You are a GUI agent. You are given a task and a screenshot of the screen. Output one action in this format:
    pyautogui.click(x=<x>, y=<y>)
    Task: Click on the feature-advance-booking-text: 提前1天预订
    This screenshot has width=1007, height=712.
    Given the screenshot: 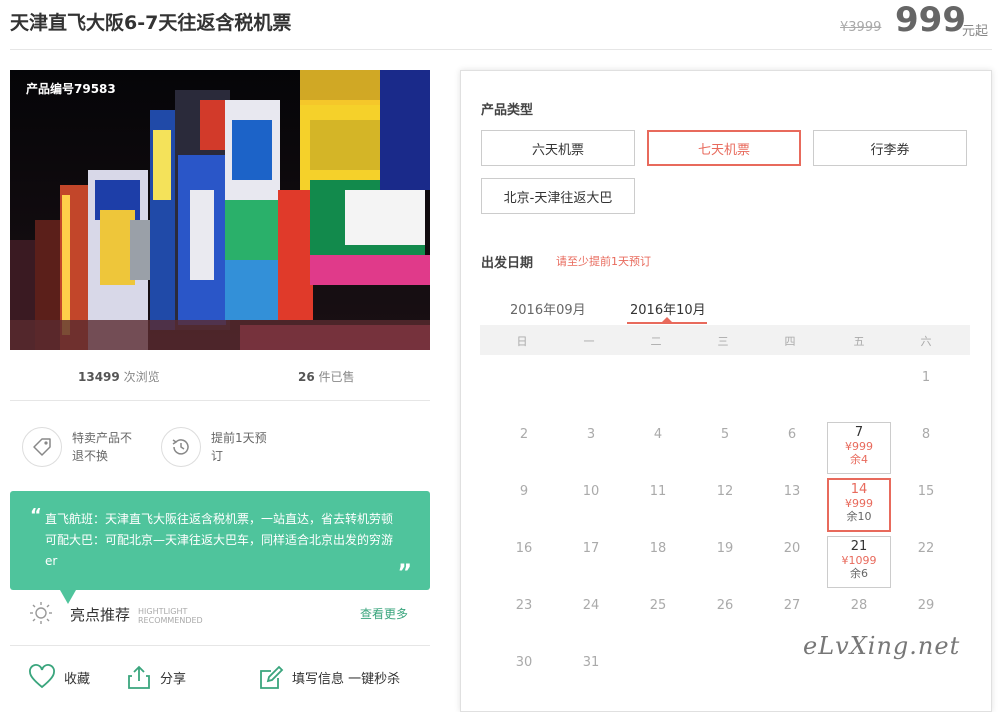 What is the action you would take?
    pyautogui.click(x=239, y=447)
    